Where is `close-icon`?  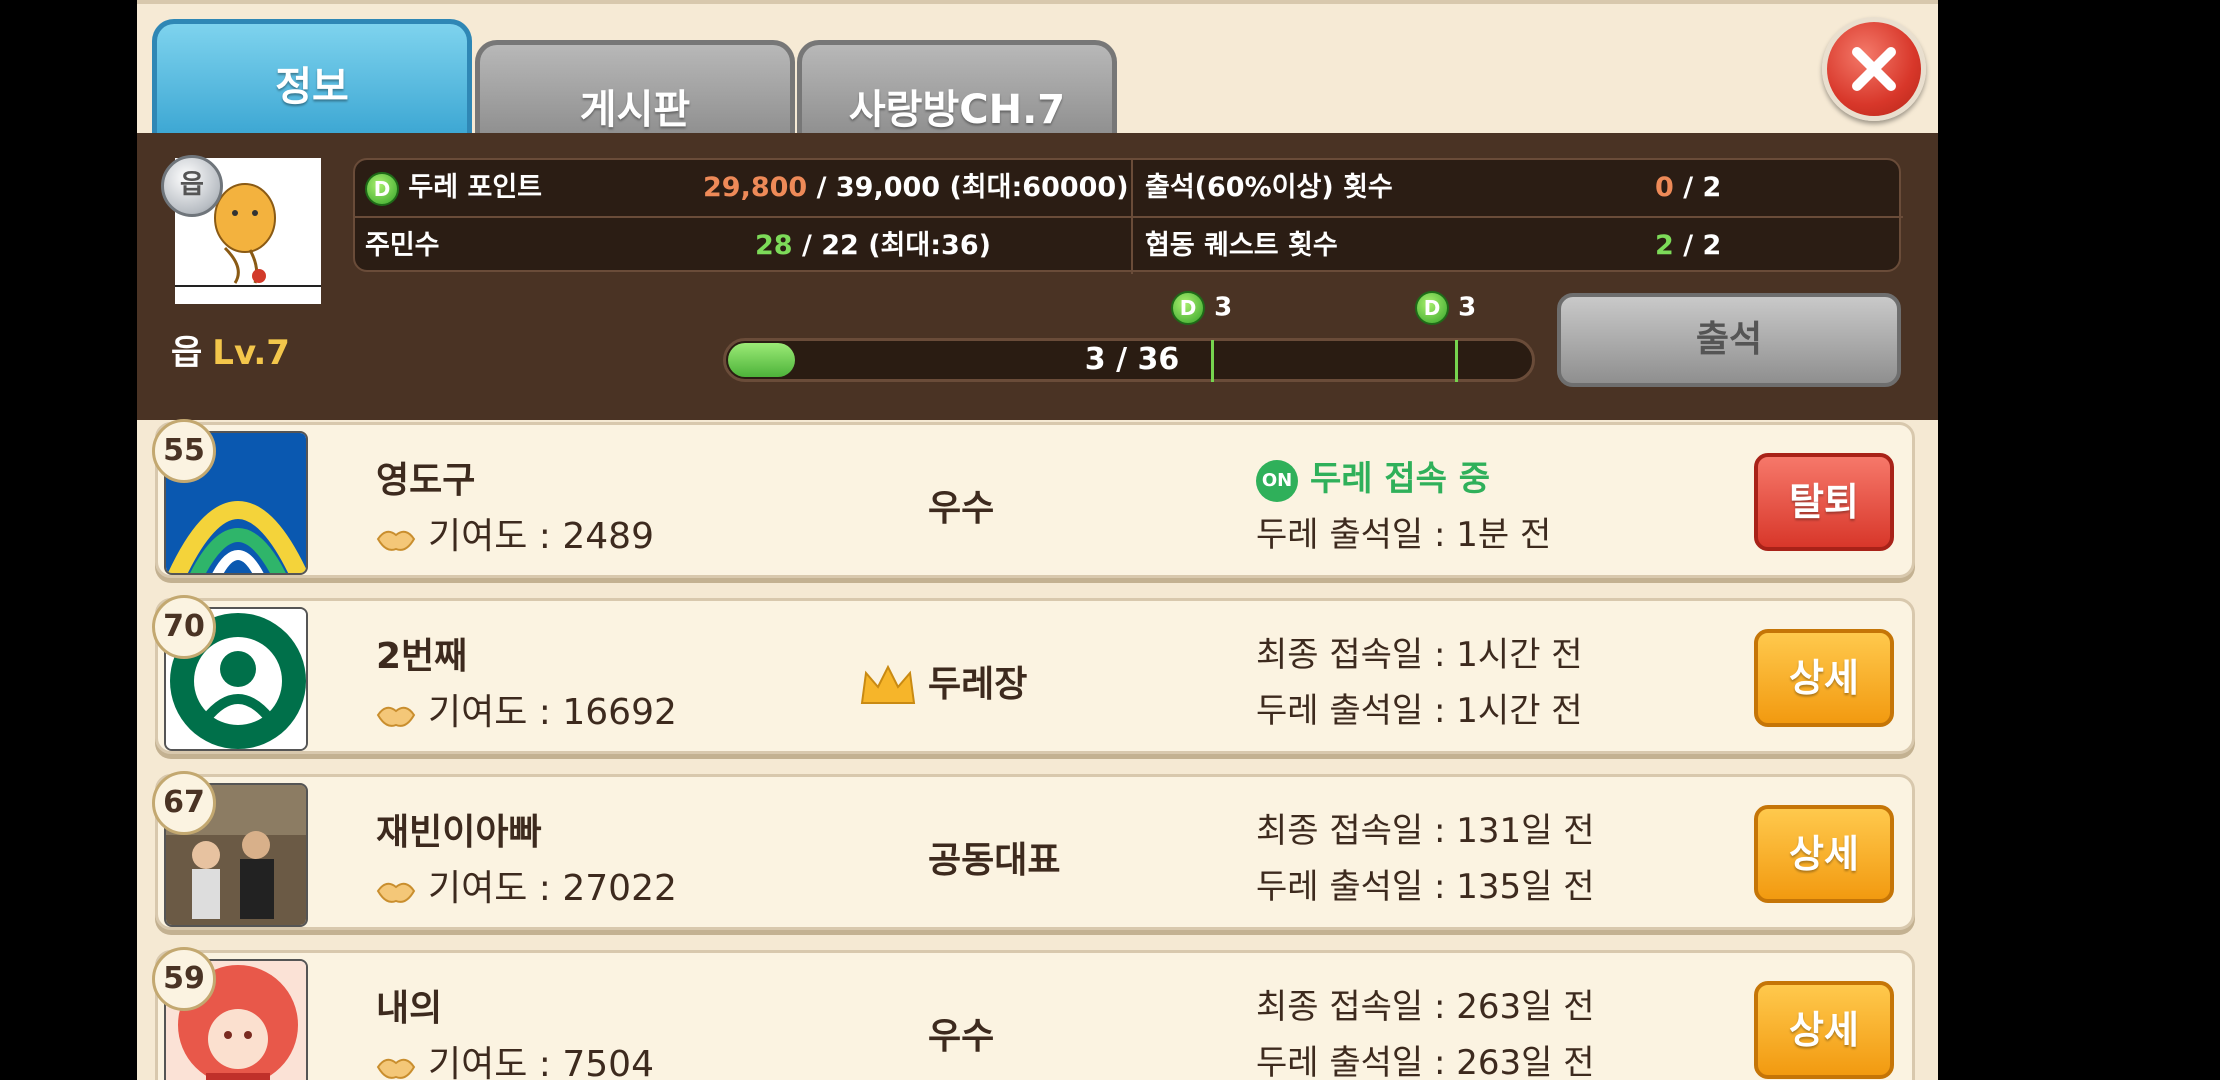 close-icon is located at coordinates (1874, 69).